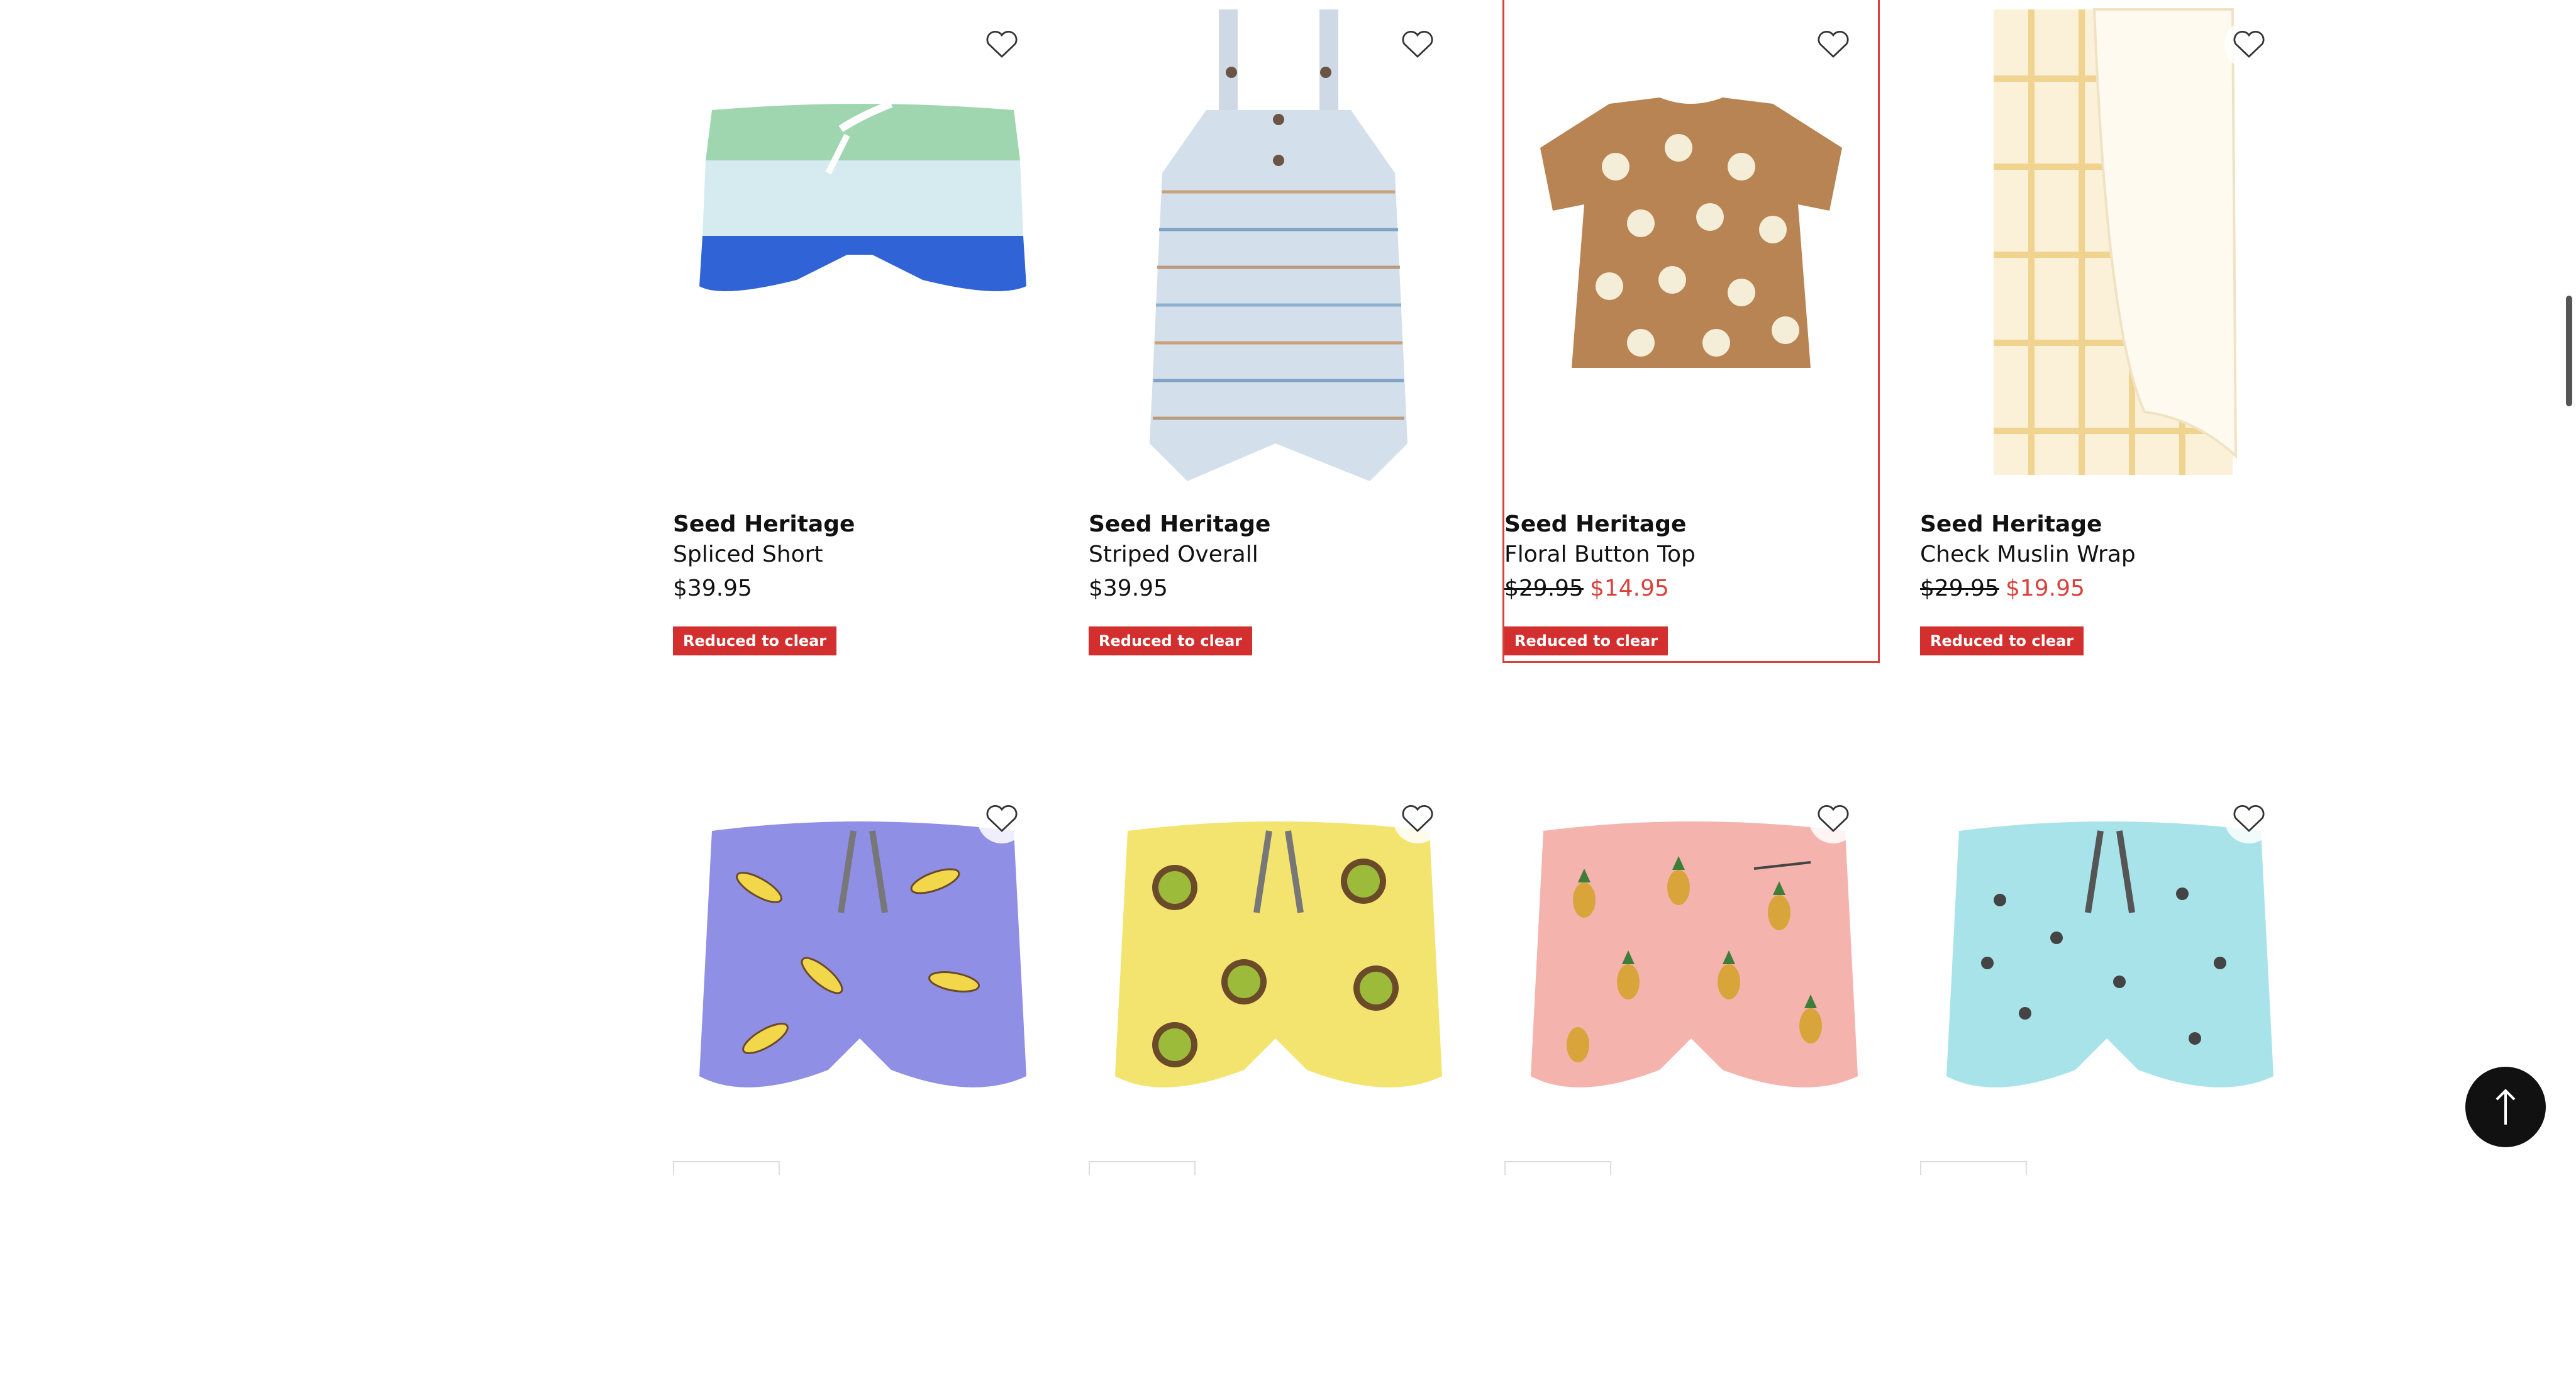 This screenshot has width=2576, height=1385. What do you see at coordinates (1275, 555) in the screenshot?
I see `product-name: Striped Overall` at bounding box center [1275, 555].